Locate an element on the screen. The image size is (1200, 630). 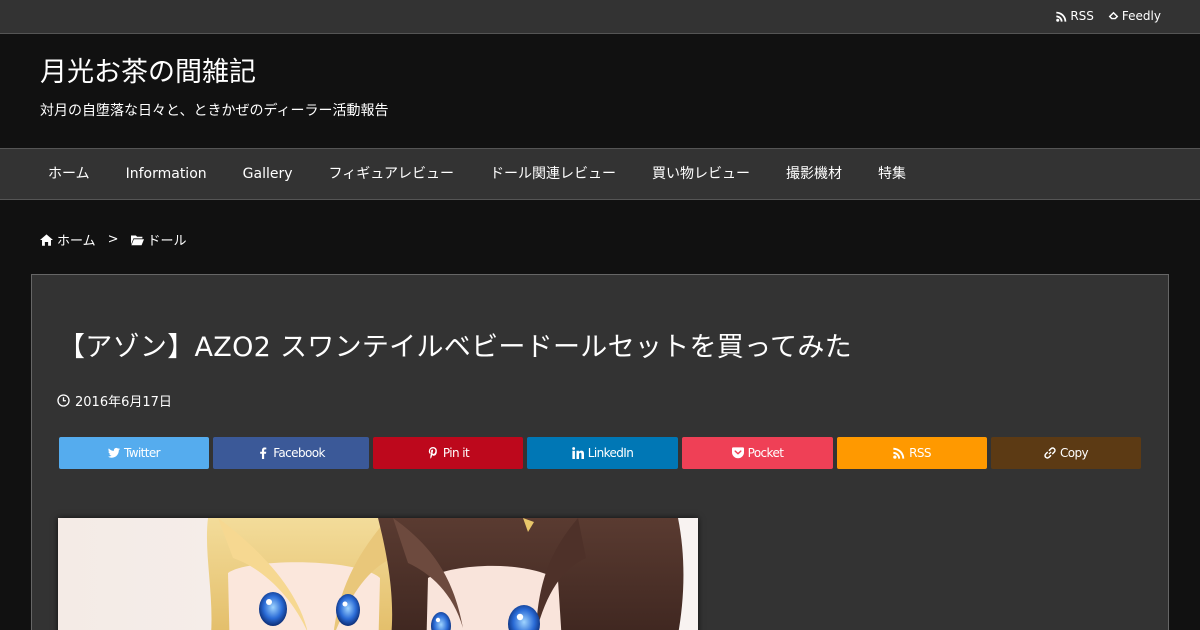
breadcrumb-category-label: ドール is located at coordinates (167, 241).